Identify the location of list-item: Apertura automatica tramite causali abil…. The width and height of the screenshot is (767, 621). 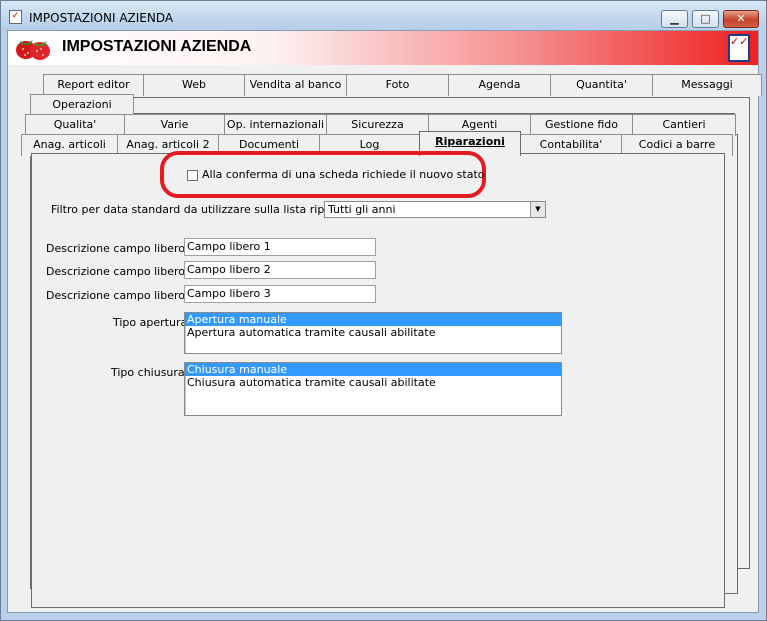
(373, 332).